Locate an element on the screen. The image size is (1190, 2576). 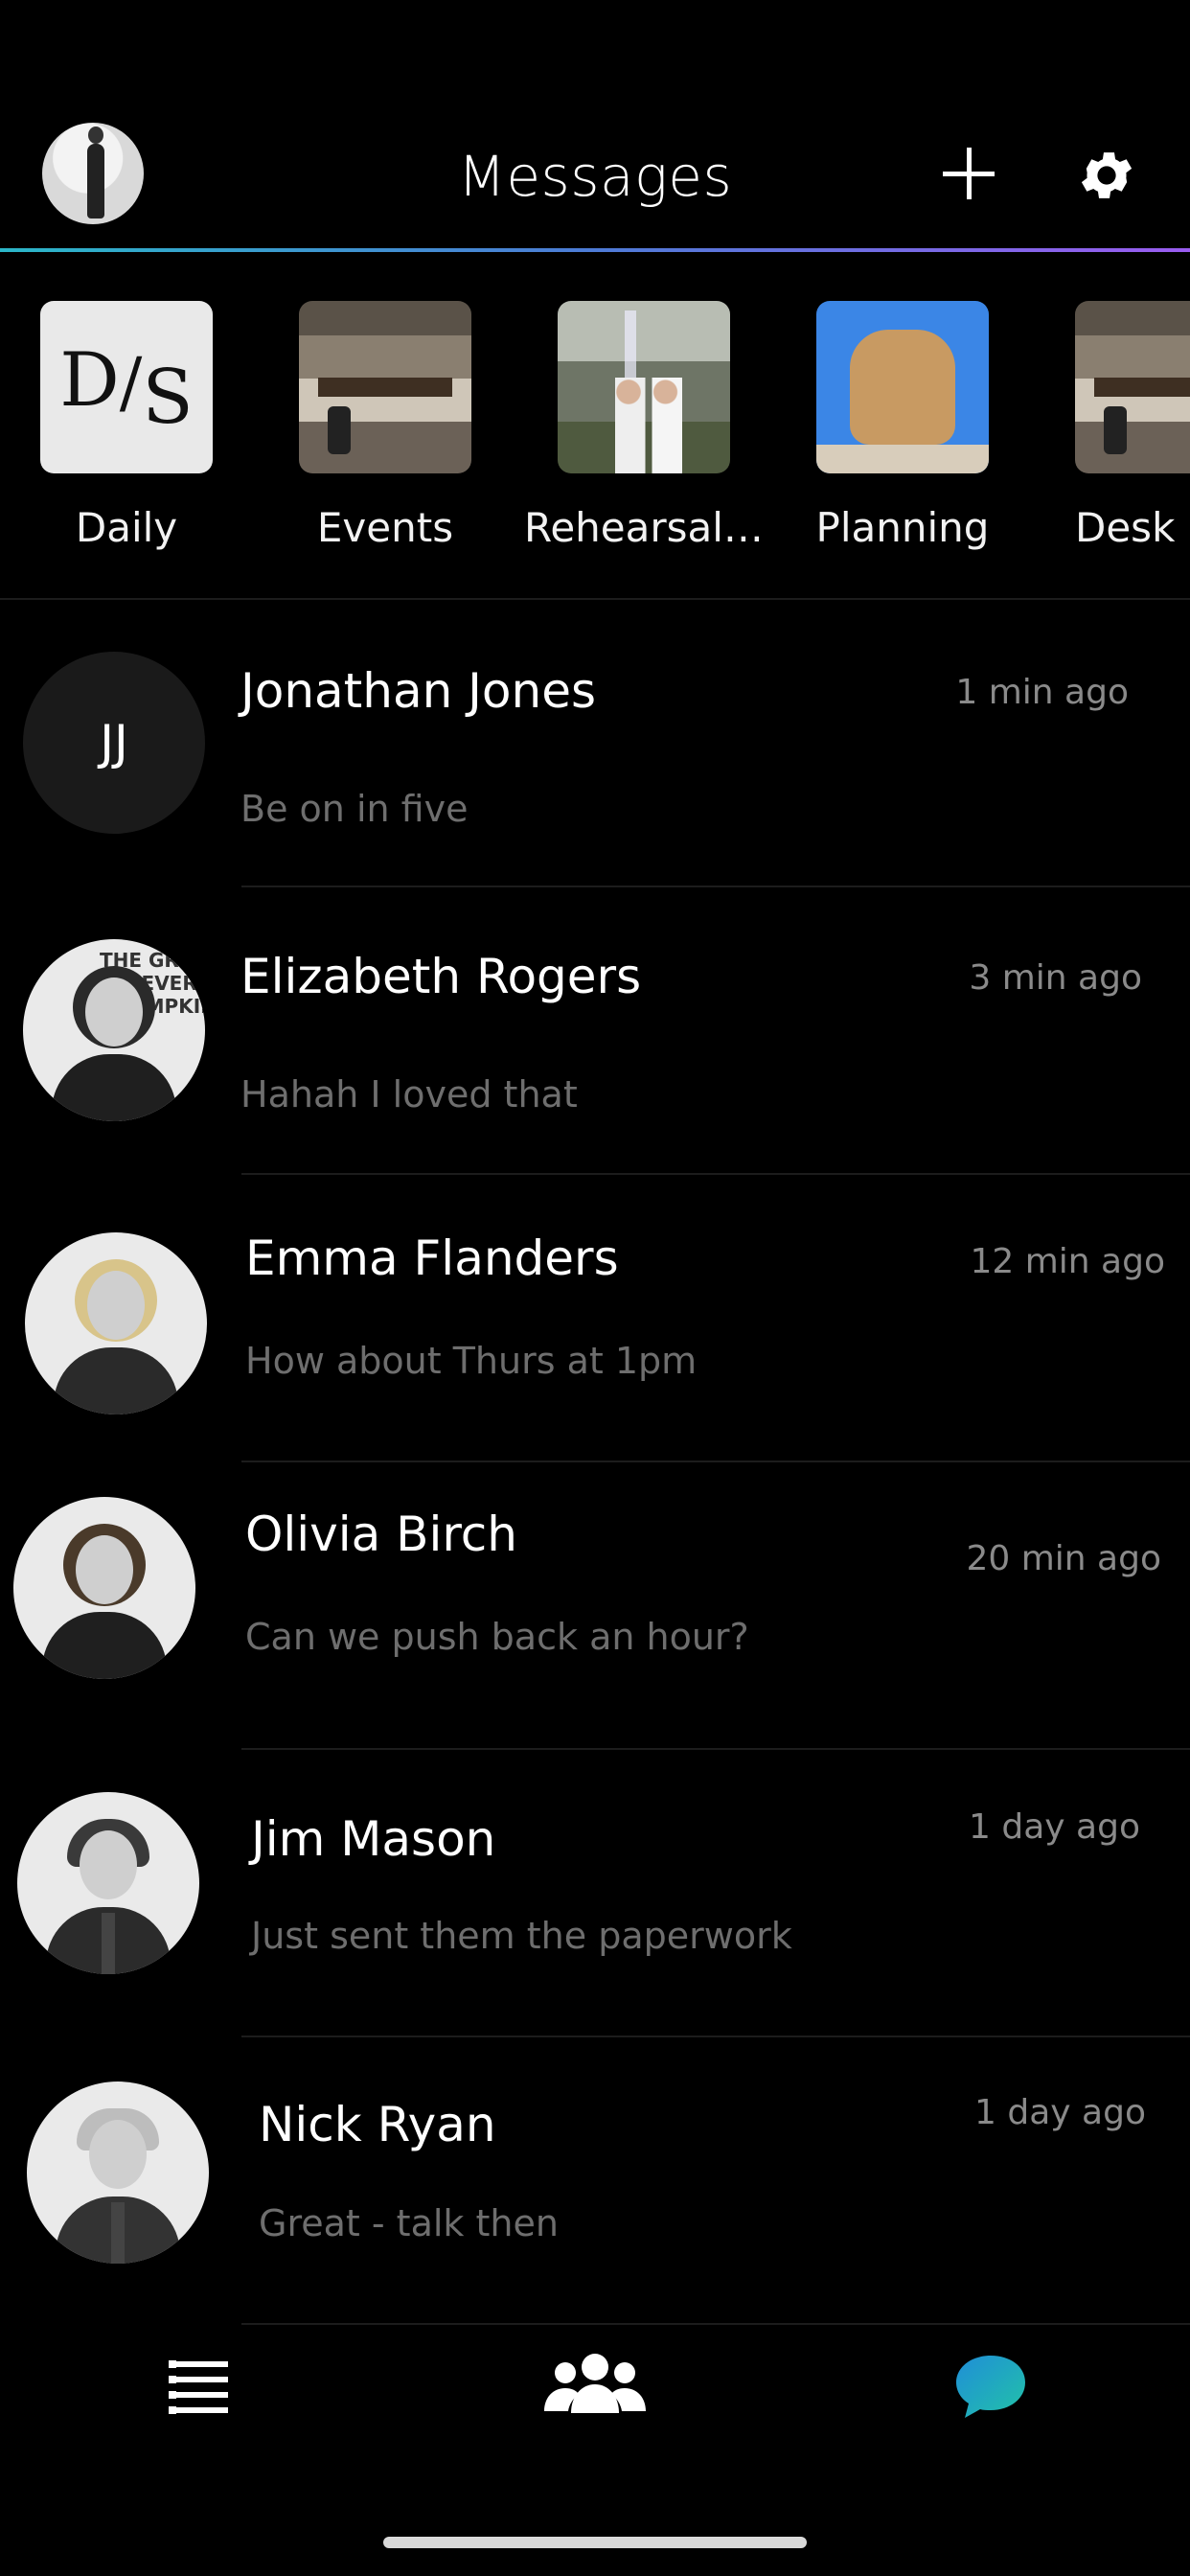
message-preview: Can we push back an hour? is located at coordinates (497, 1637).